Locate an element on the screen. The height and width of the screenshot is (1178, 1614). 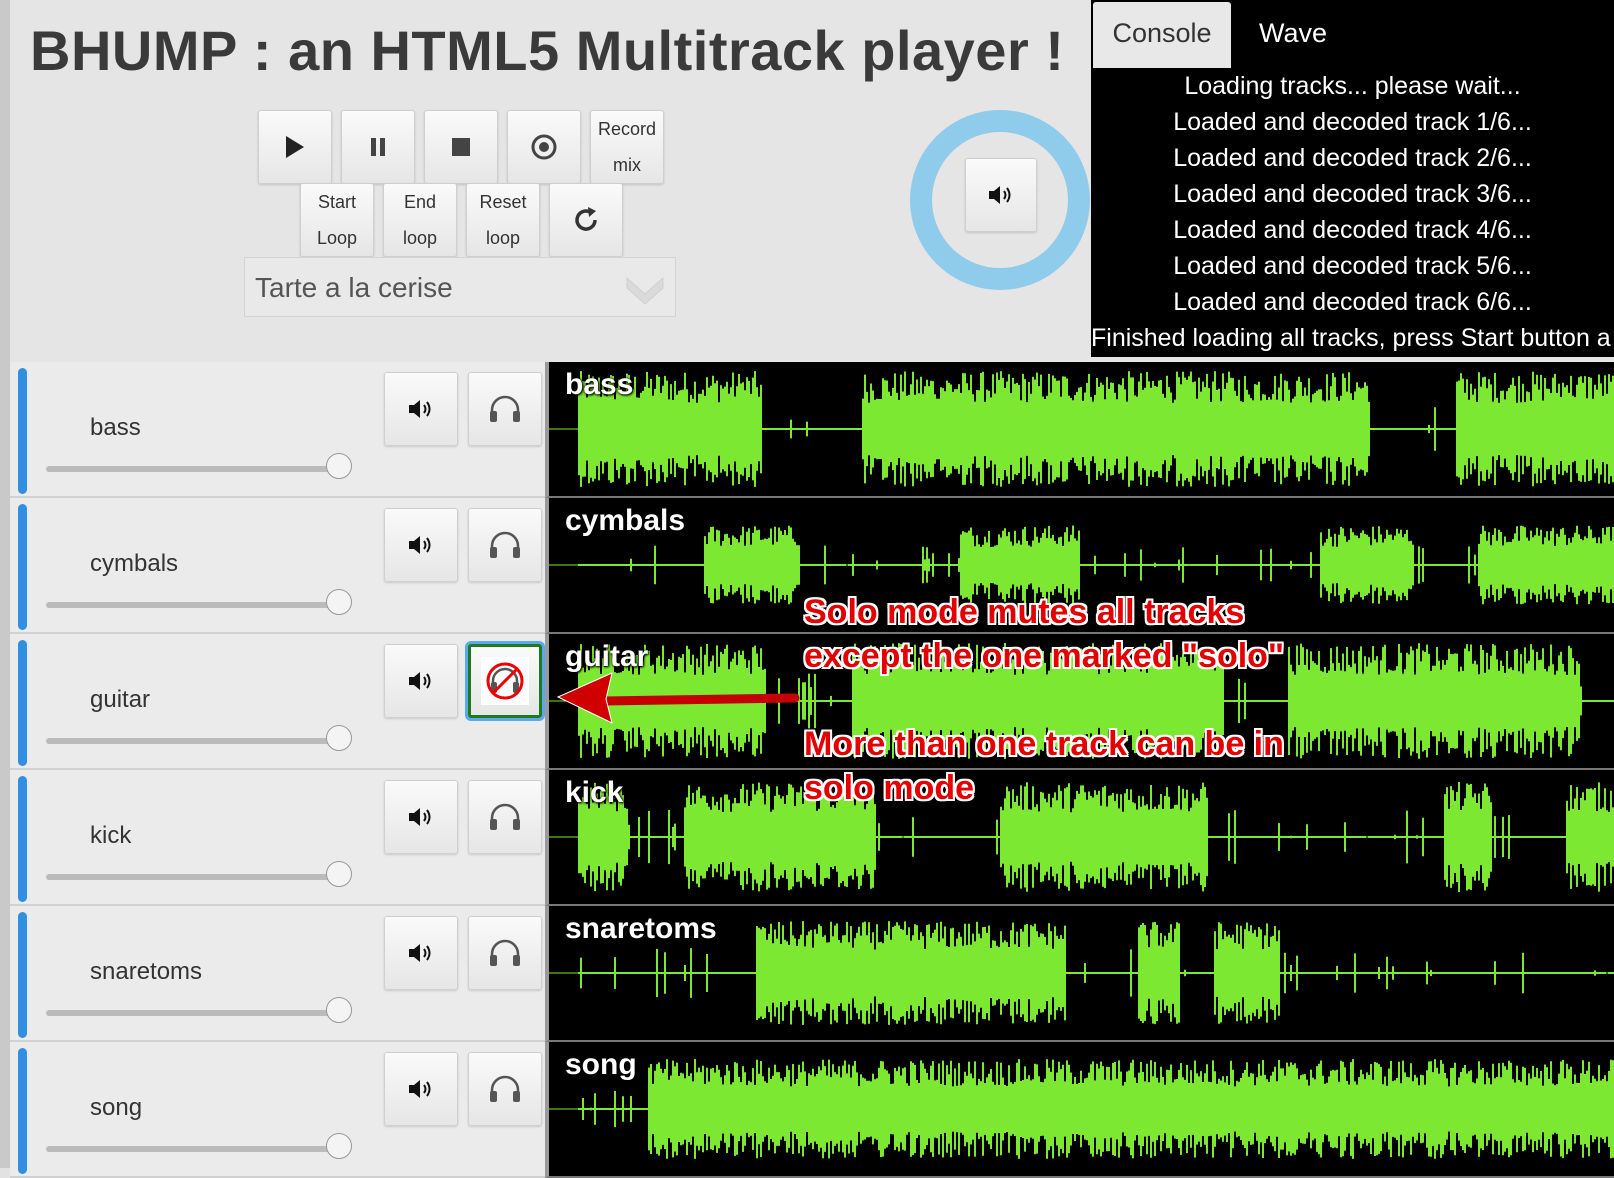
track-waveform: song is located at coordinates (1079, 1110).